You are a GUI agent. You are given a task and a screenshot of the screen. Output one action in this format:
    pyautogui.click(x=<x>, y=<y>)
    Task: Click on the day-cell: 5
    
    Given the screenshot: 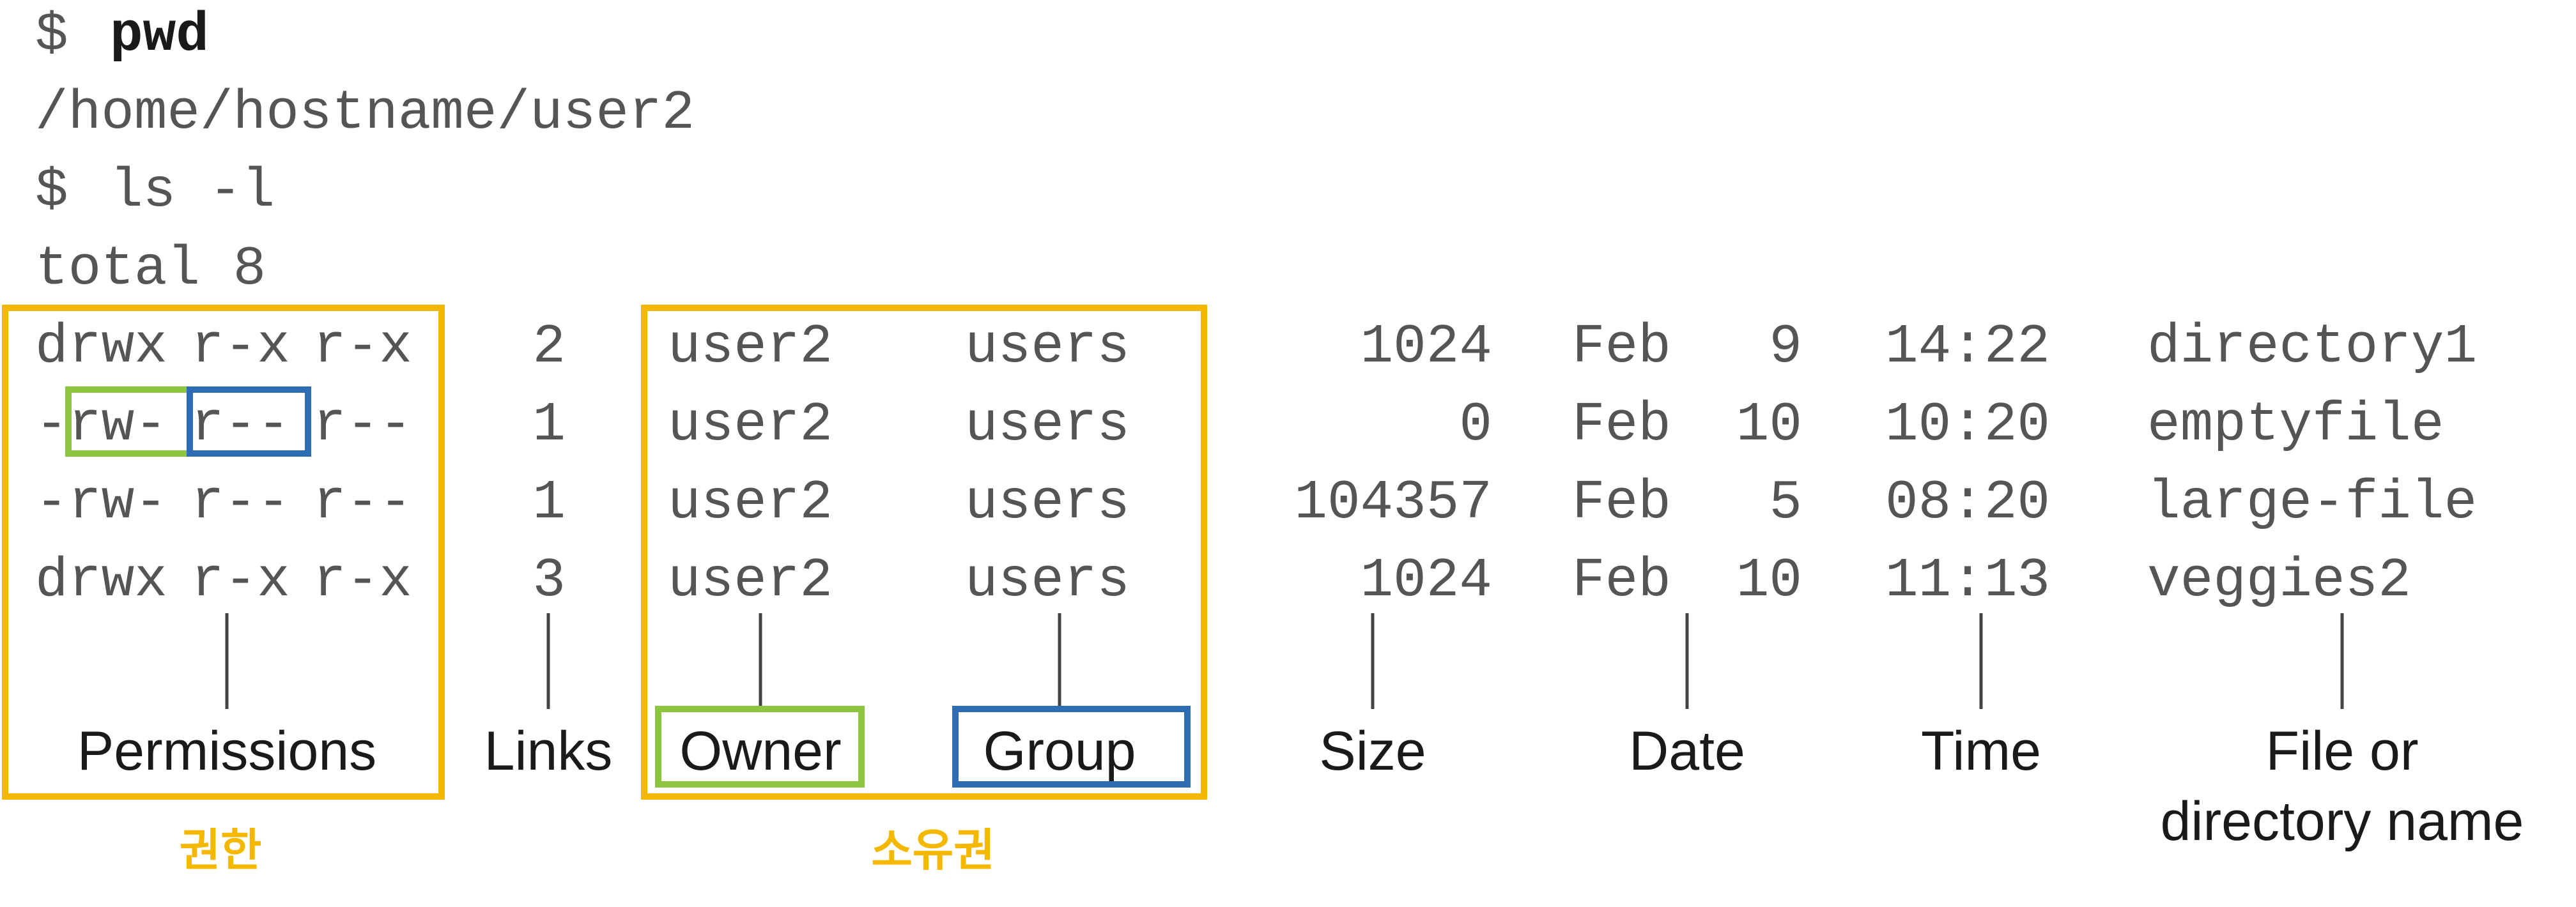 What is the action you would take?
    pyautogui.click(x=1785, y=503)
    